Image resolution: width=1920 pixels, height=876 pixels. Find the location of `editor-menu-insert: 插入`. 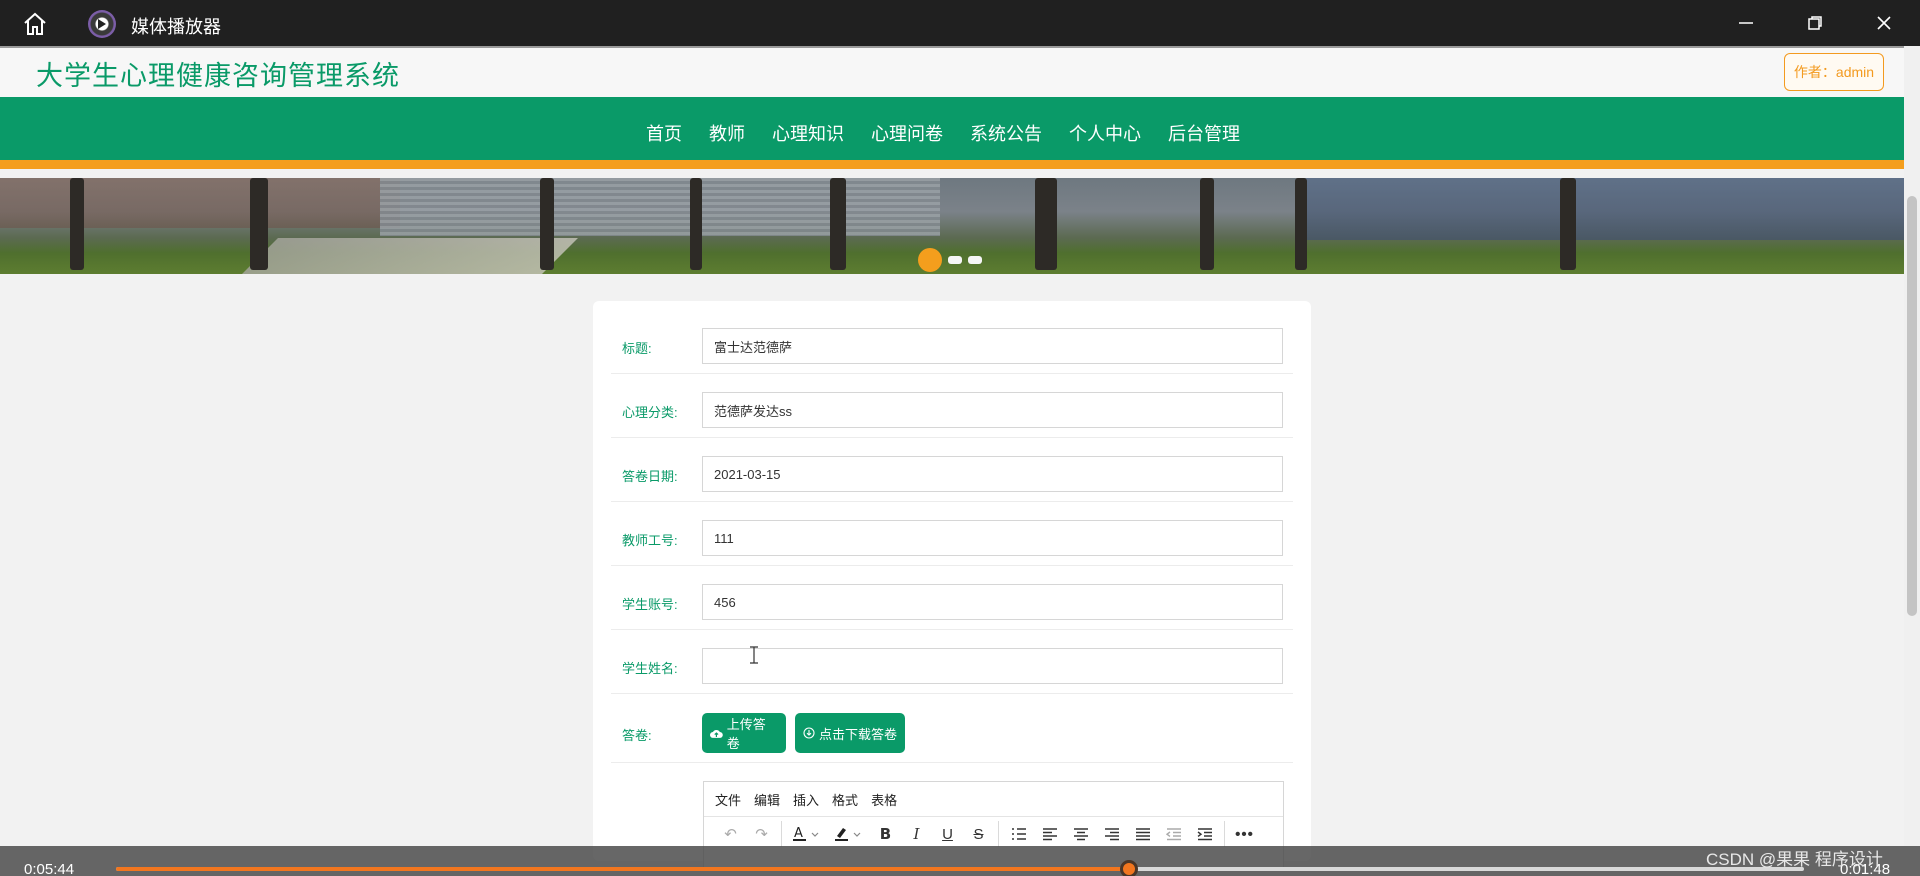

editor-menu-insert: 插入 is located at coordinates (806, 799).